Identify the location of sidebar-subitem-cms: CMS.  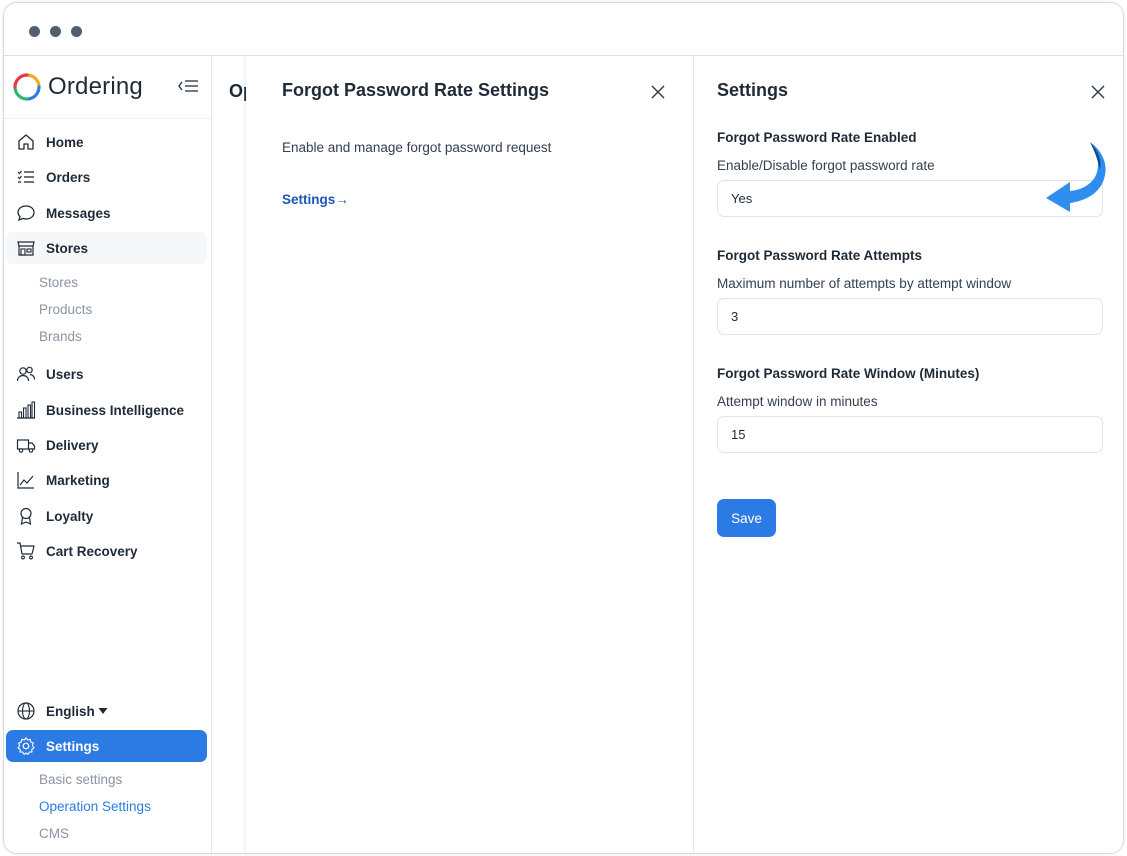
(54, 833).